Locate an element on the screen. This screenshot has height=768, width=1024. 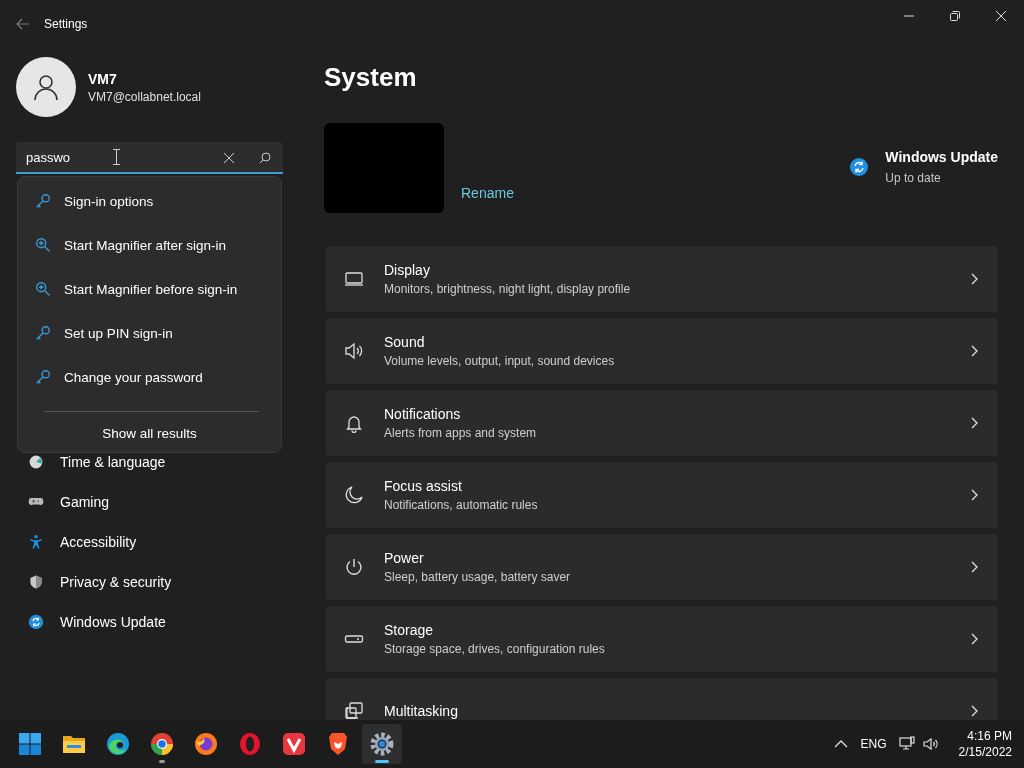
accessibility-icon is located at coordinates (36, 542).